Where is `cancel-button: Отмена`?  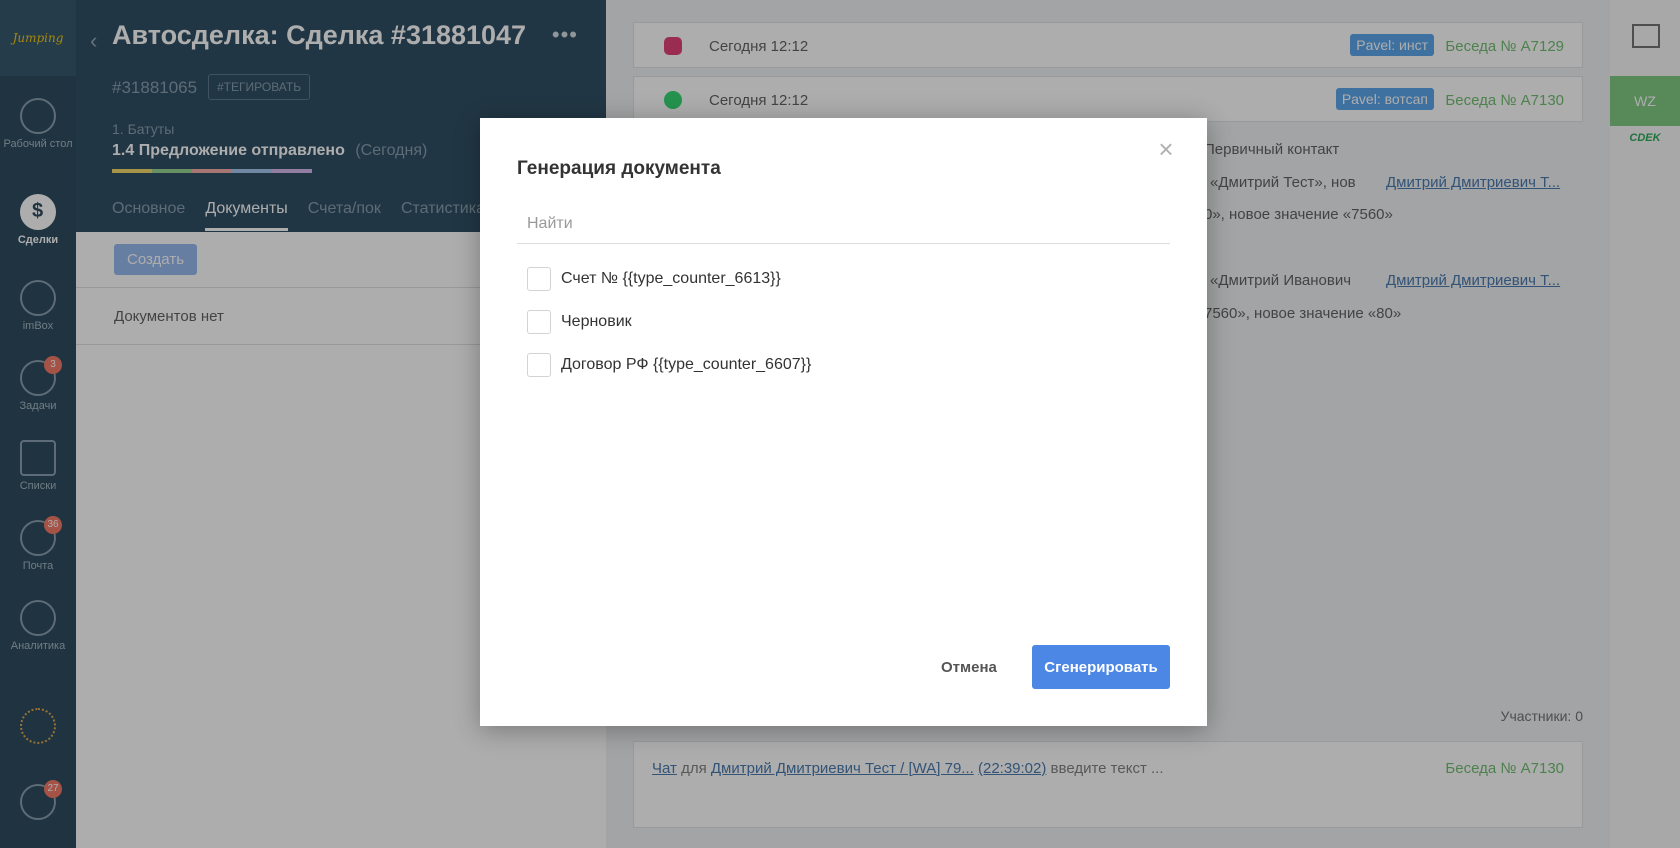
cancel-button: Отмена is located at coordinates (969, 667).